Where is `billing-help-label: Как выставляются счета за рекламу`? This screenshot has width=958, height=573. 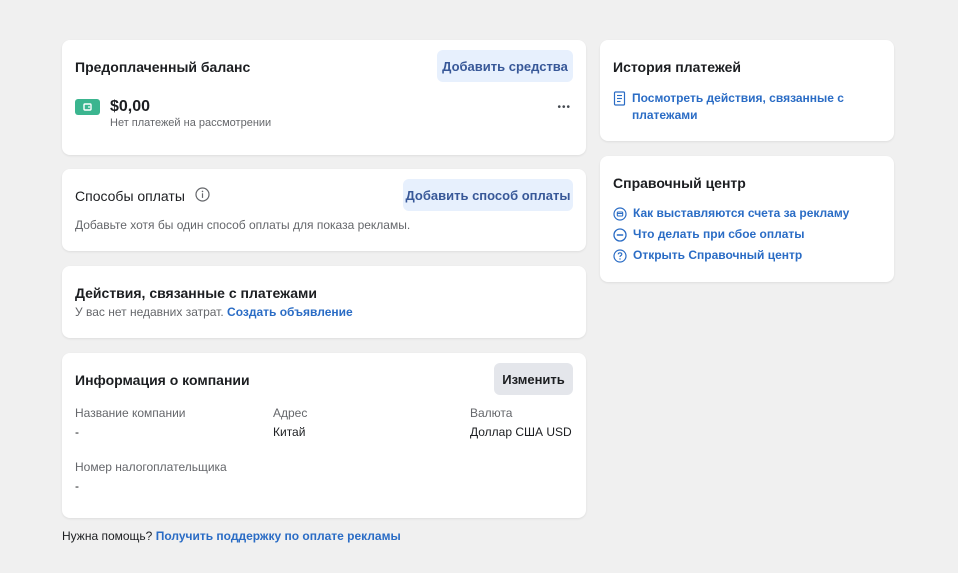 billing-help-label: Как выставляются счета за рекламу is located at coordinates (741, 213).